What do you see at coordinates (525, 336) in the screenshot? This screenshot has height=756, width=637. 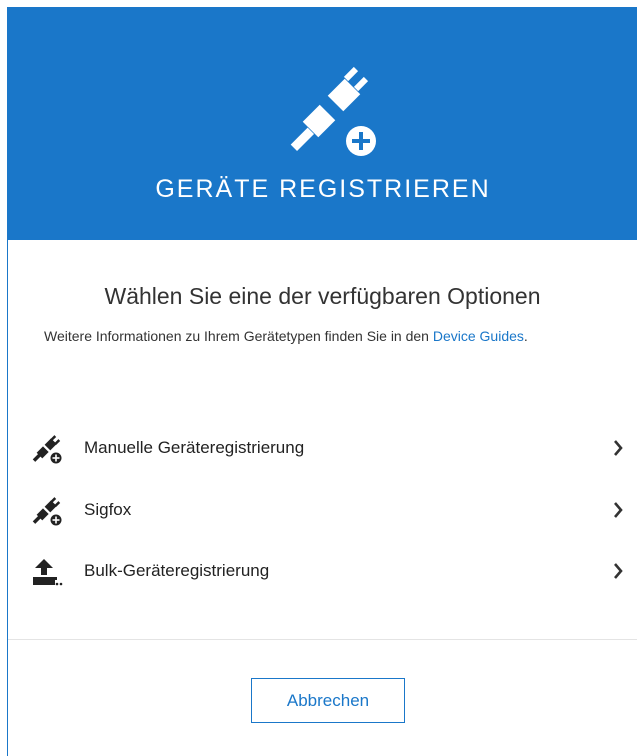 I see `info-text-suffix: .` at bounding box center [525, 336].